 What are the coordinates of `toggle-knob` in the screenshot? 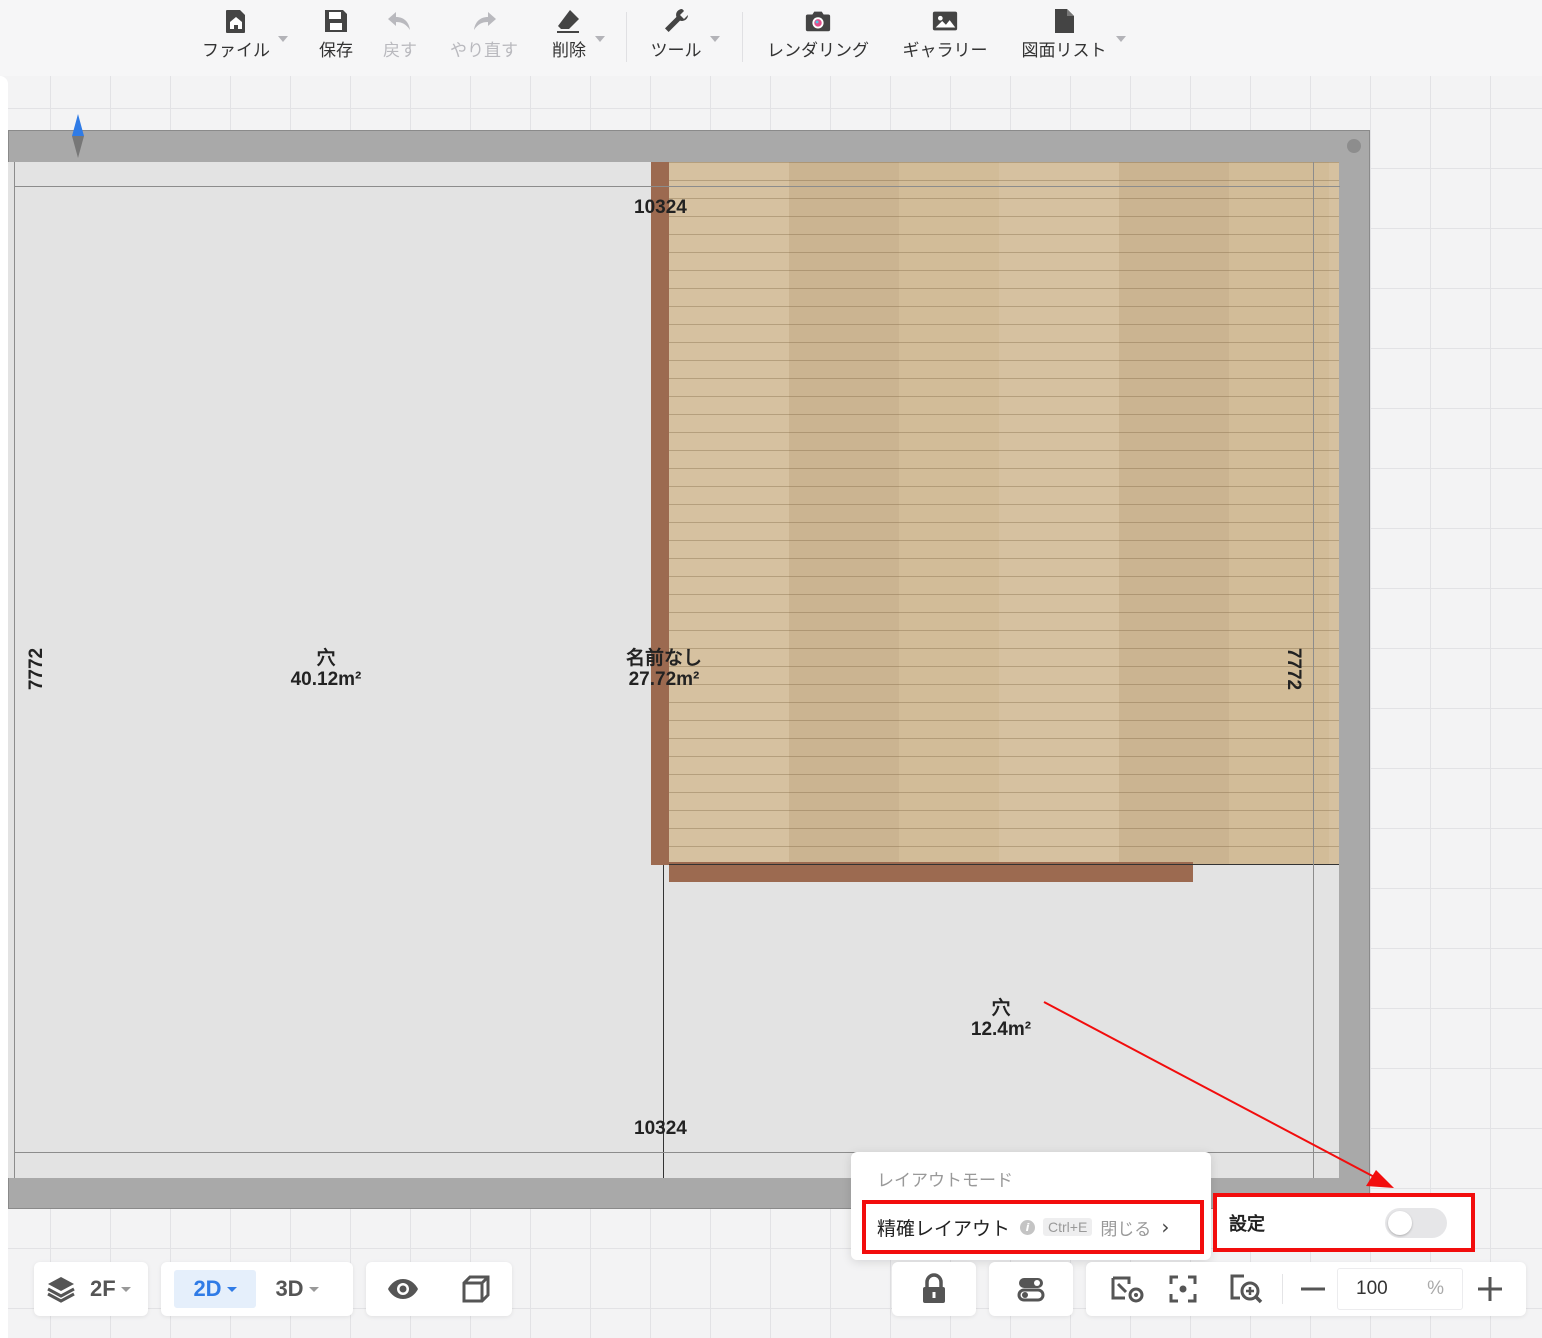 It's located at (1400, 1223).